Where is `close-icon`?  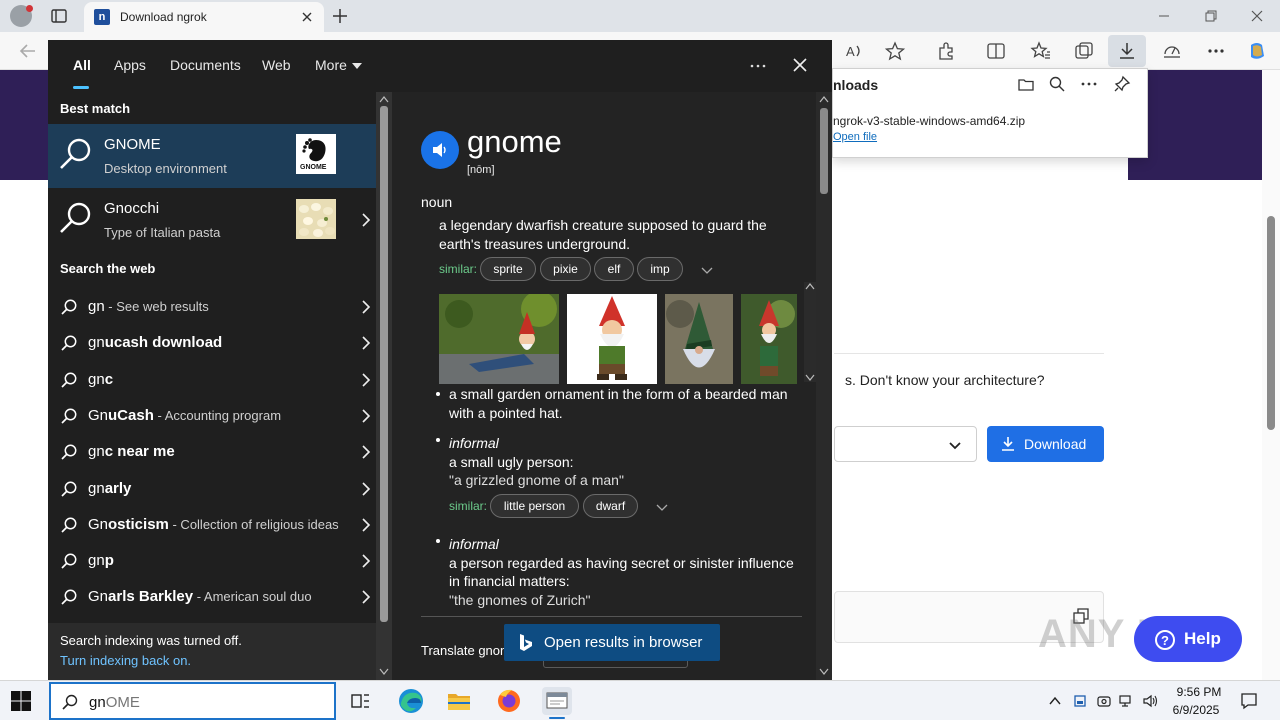
close-icon is located at coordinates (800, 65).